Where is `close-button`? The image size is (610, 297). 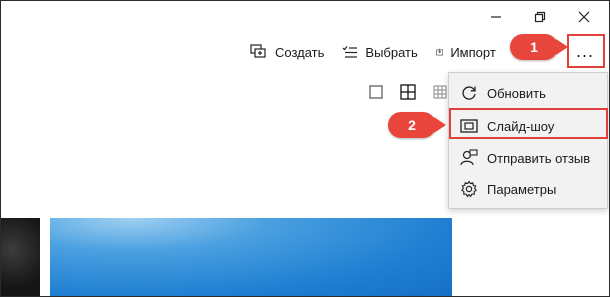 close-button is located at coordinates (584, 17).